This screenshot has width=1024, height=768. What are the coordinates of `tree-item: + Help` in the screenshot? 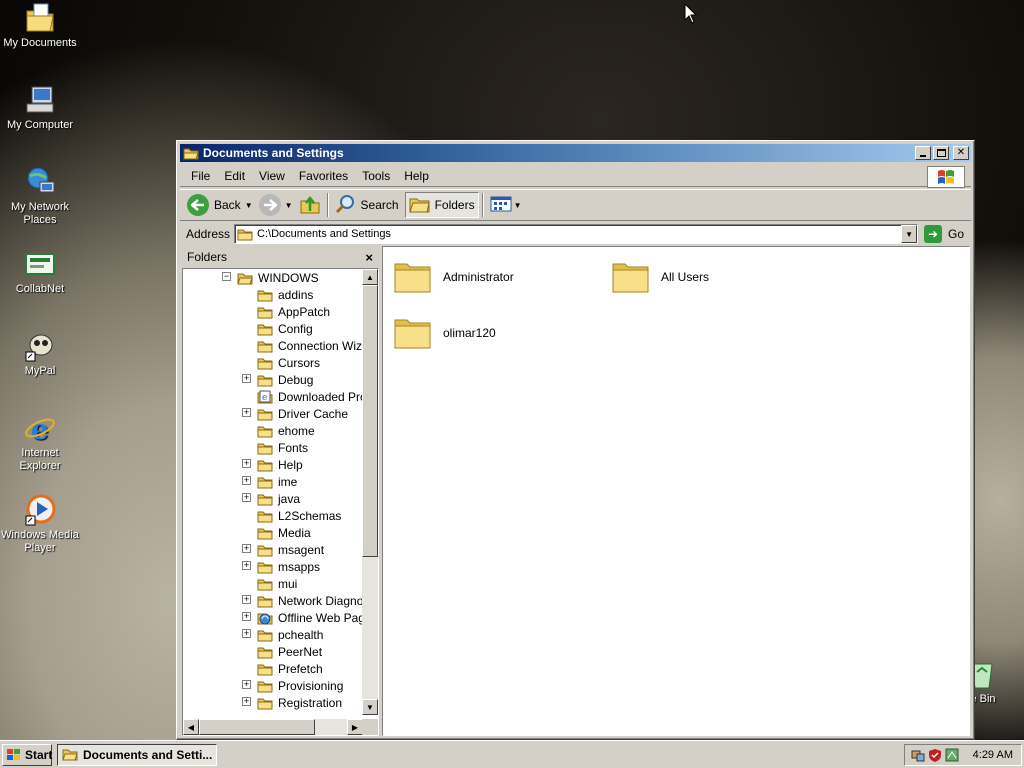 It's located at (243, 464).